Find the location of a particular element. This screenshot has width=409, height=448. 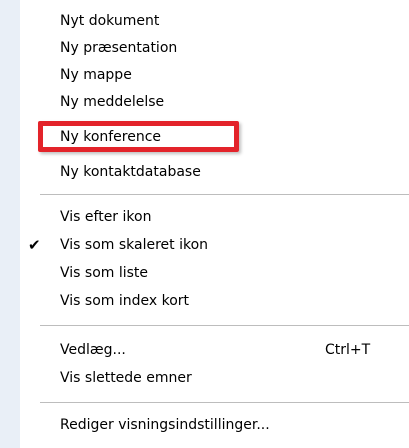

menu-item-label: Ny meddelelse is located at coordinates (112, 102).